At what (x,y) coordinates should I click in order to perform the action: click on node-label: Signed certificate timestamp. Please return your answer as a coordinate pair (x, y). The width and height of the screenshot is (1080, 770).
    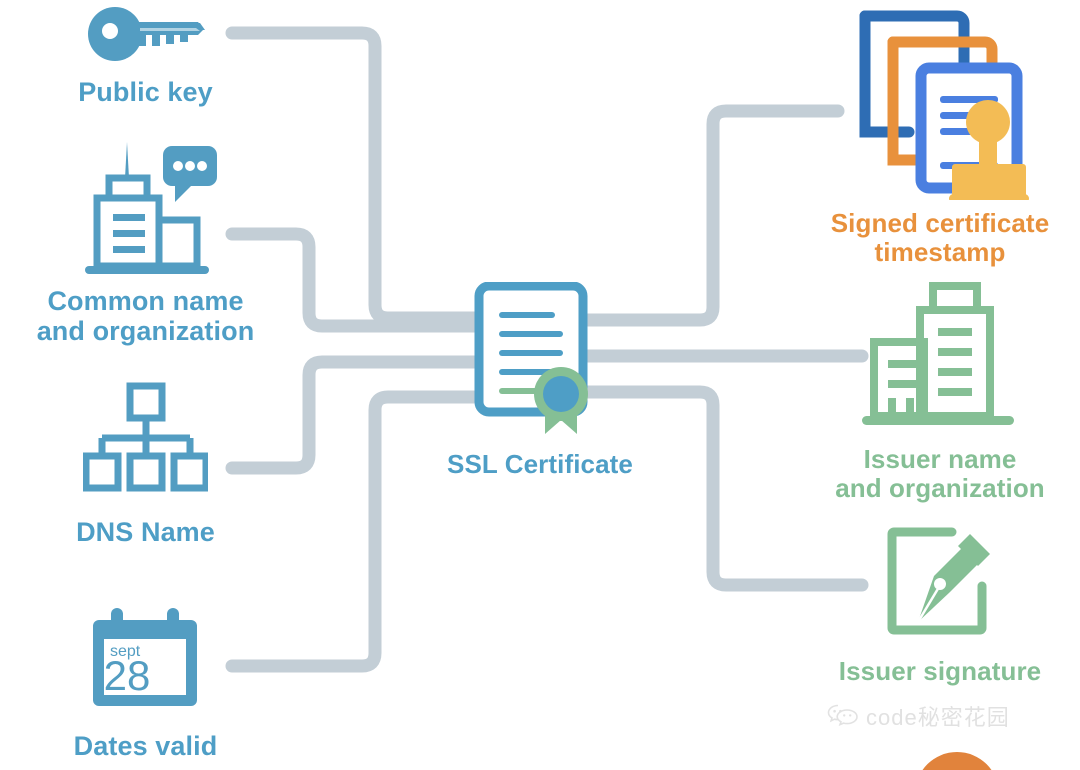
    Looking at the image, I should click on (940, 238).